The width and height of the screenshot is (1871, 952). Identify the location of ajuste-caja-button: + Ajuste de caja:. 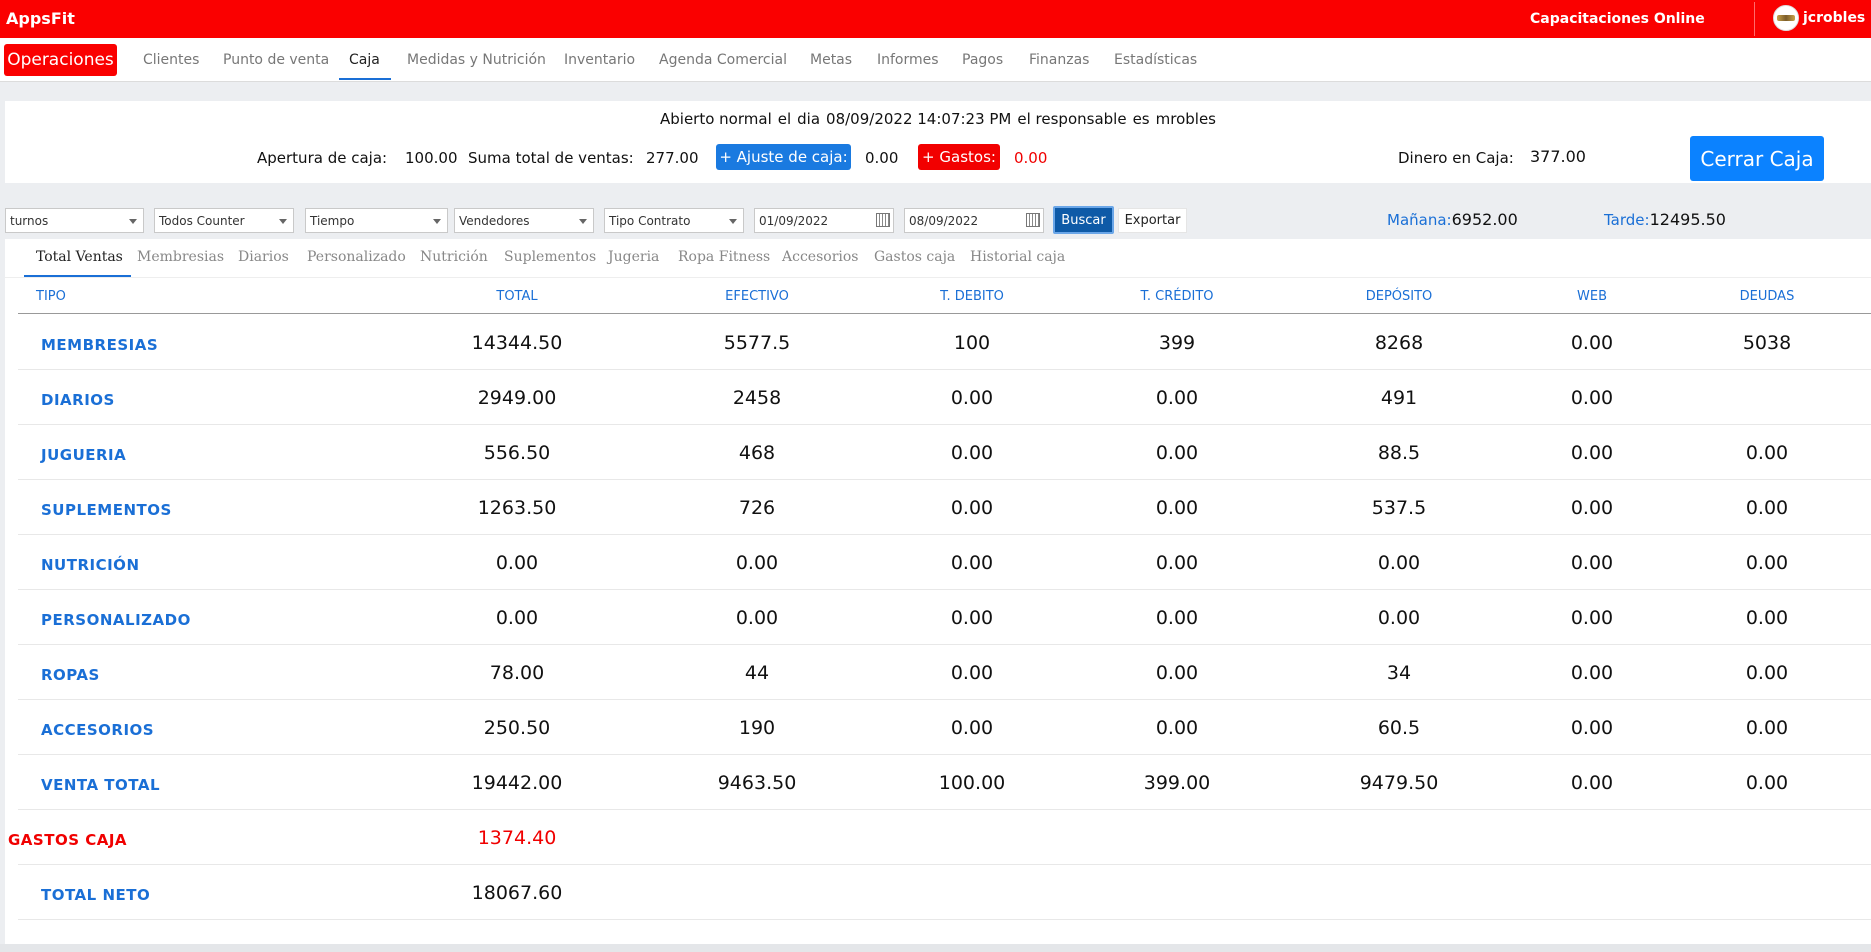
(783, 157).